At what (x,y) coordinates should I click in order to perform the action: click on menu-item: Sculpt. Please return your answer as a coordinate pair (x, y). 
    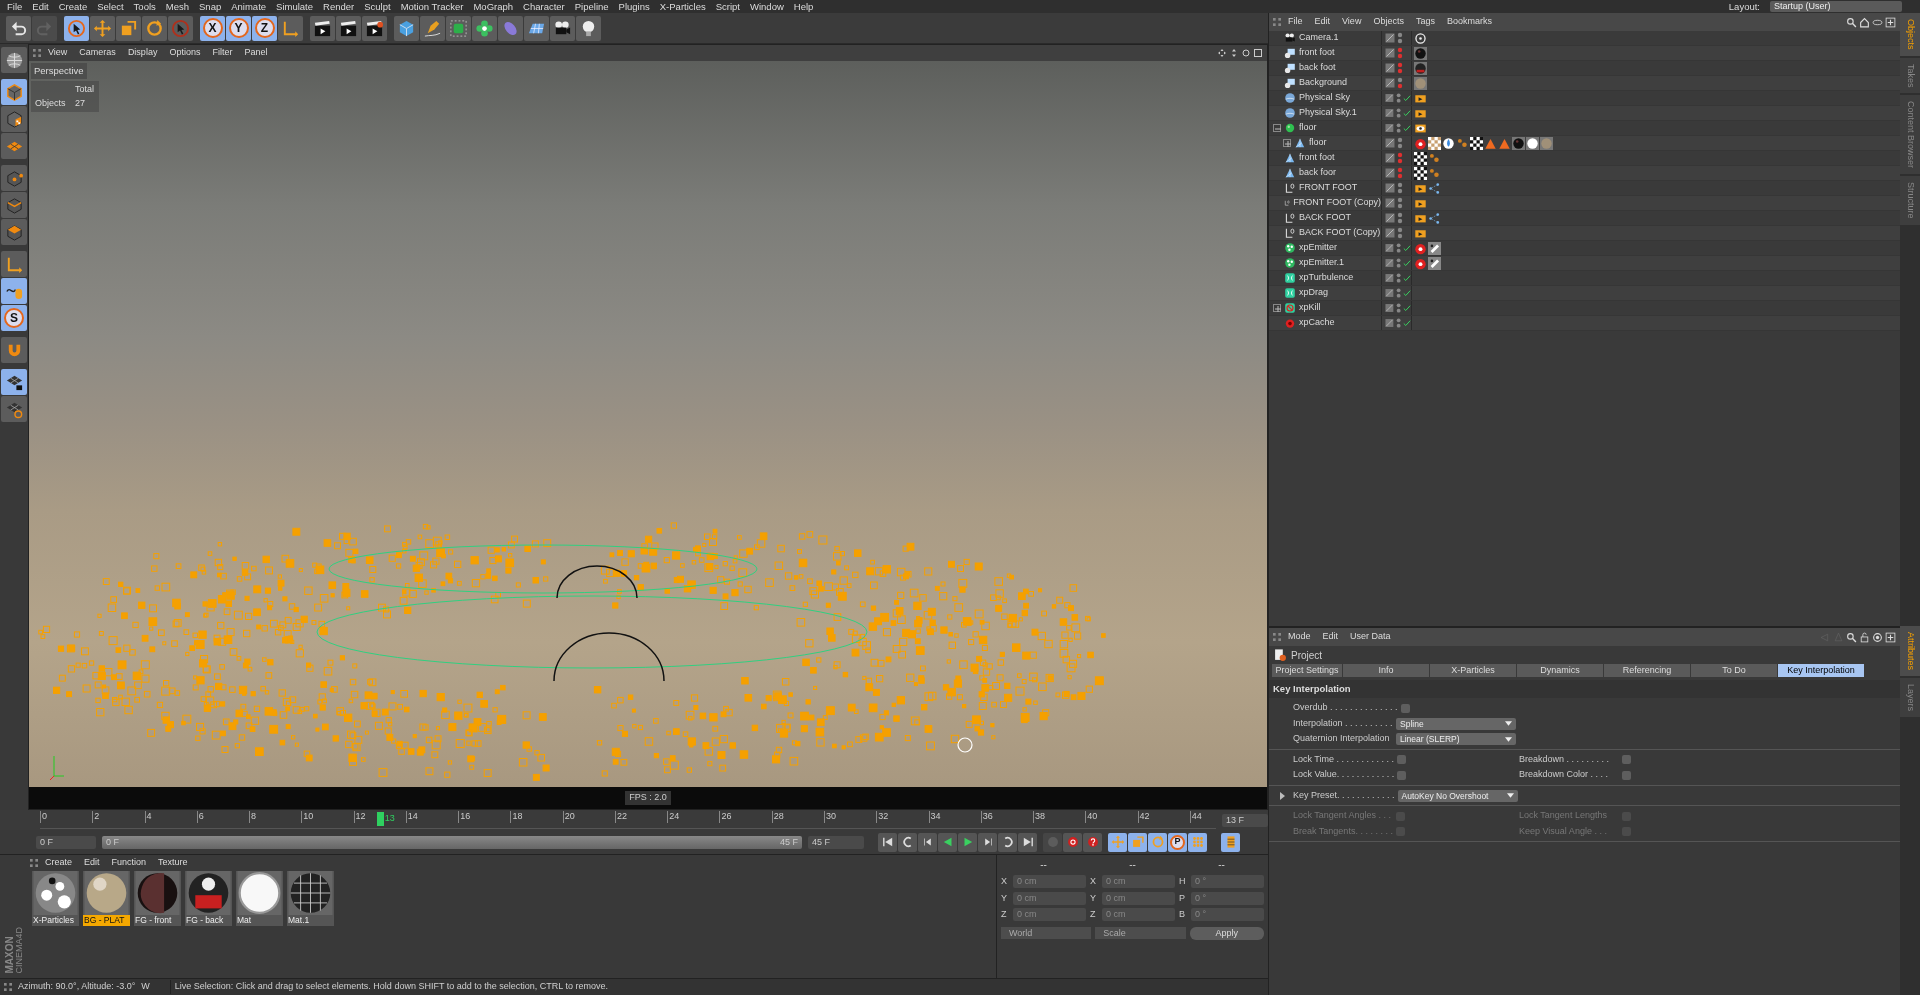
    Looking at the image, I should click on (377, 6).